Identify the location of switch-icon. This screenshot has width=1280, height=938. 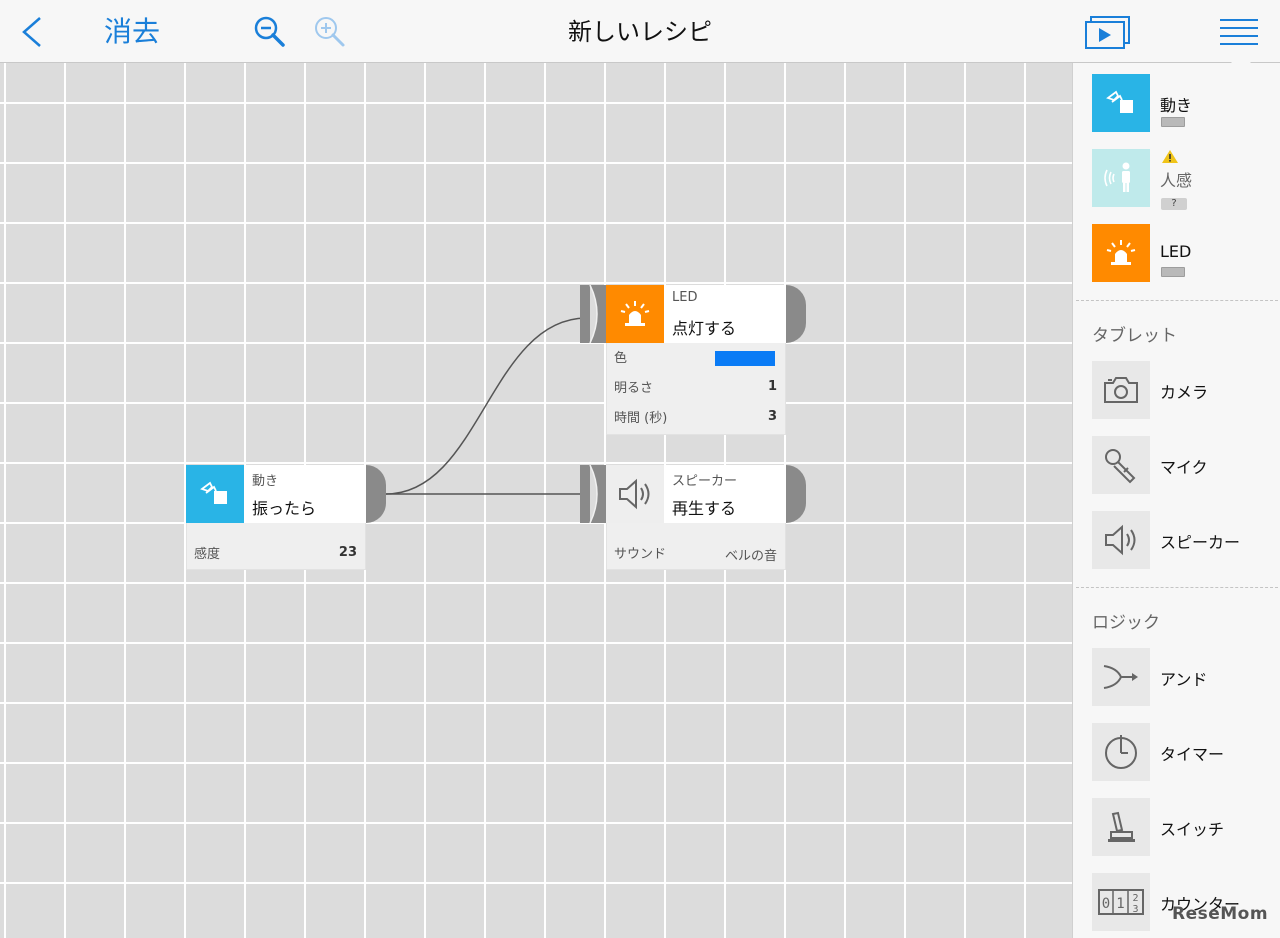
(1121, 826).